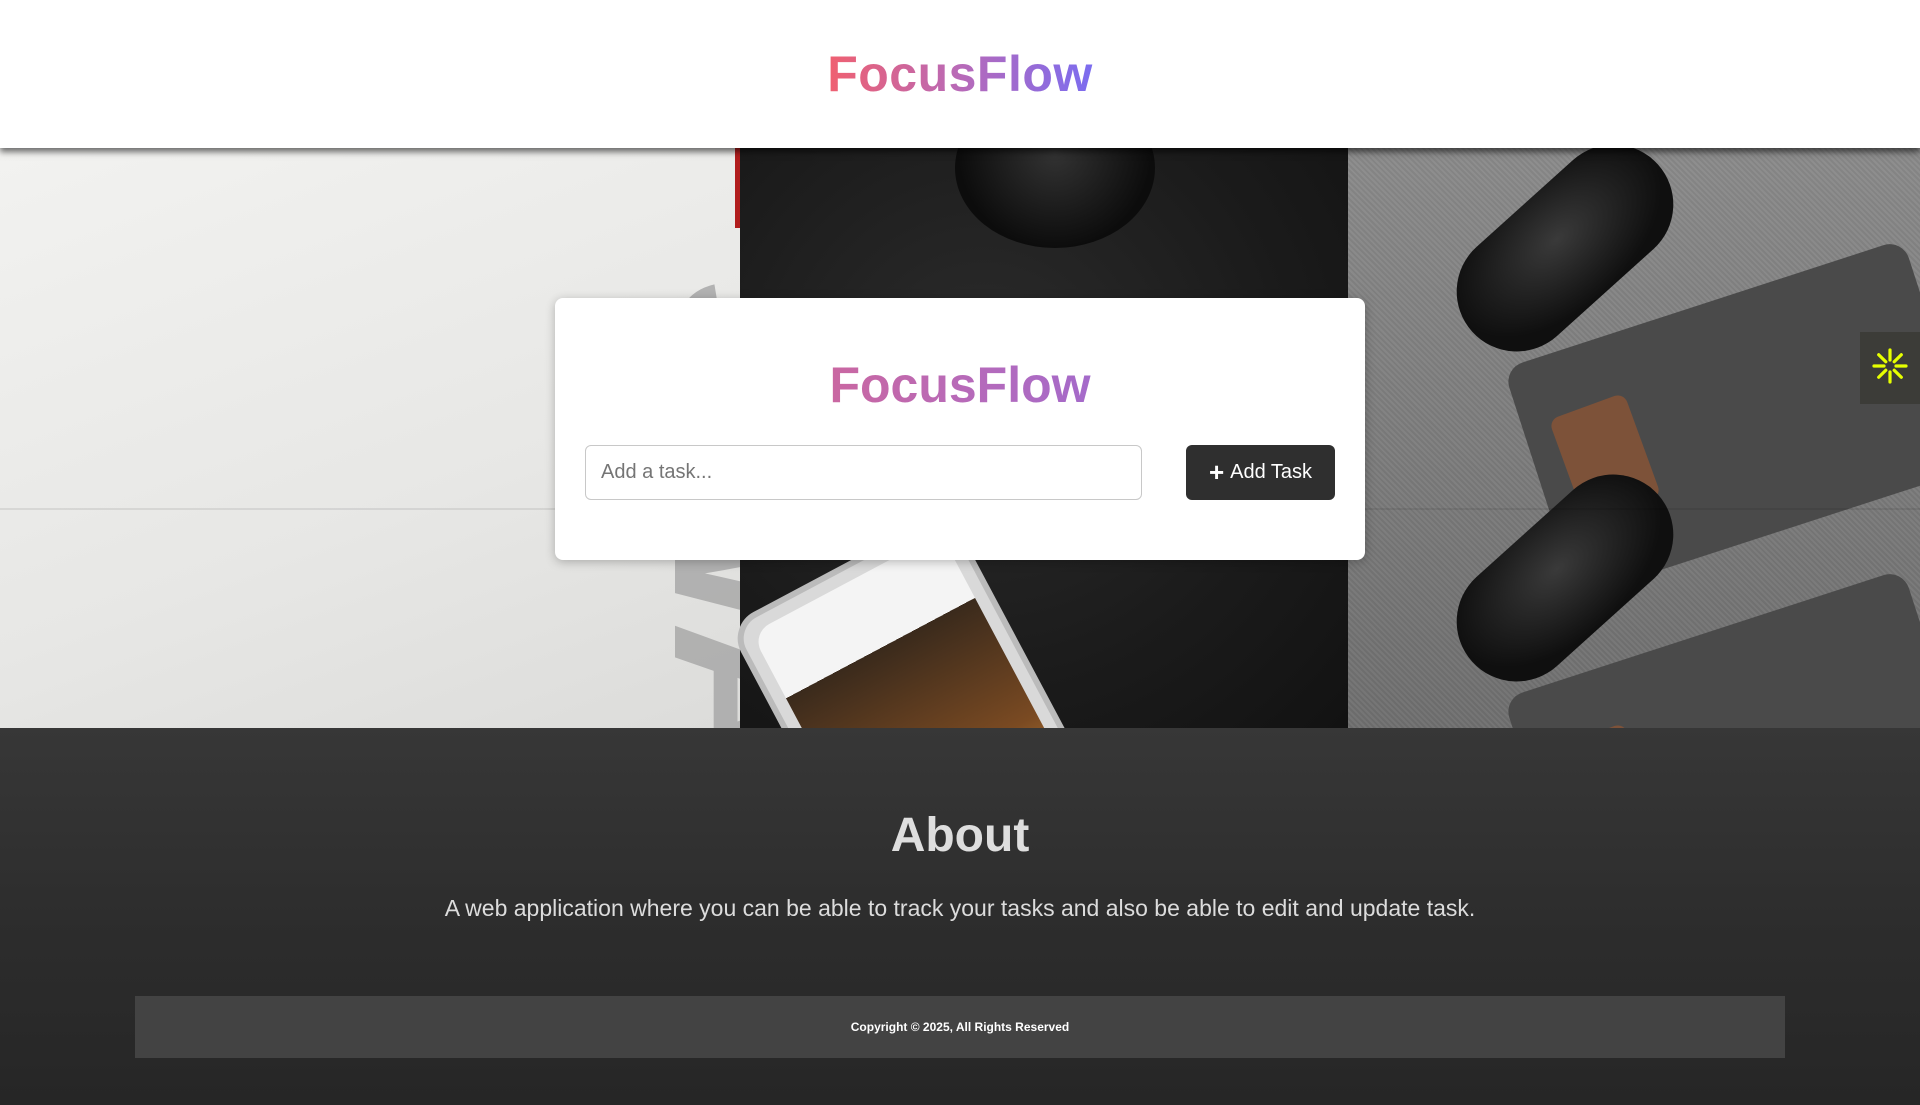 This screenshot has width=1920, height=1105. I want to click on plus-icon: +, so click(1216, 471).